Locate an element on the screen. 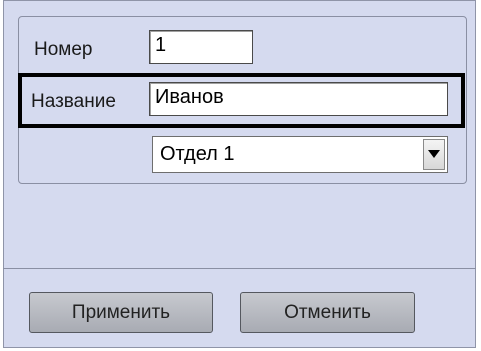 Image resolution: width=481 pixels, height=351 pixels. name-row-highlight is located at coordinates (241, 100).